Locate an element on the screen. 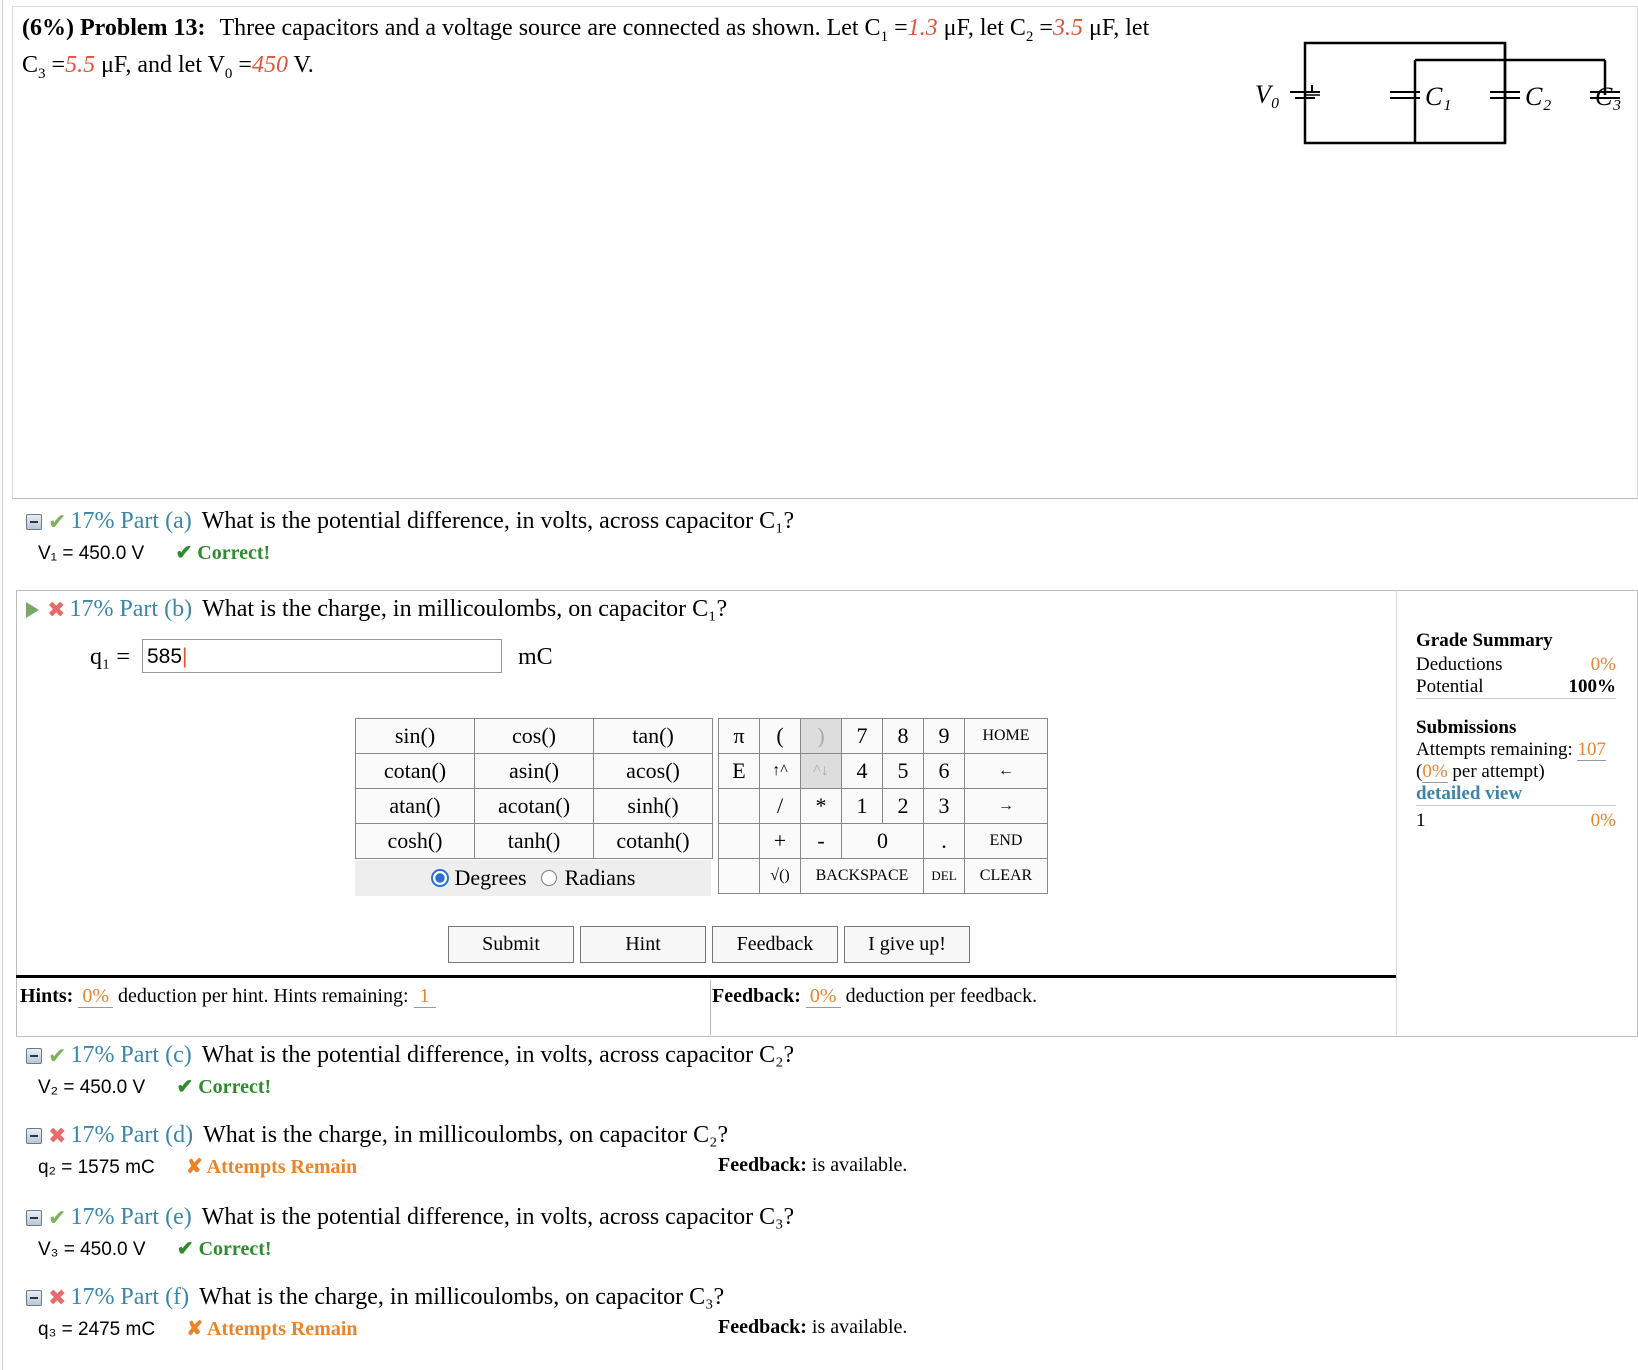 The image size is (1638, 1370). part-a-answer: V₁ = 450.0 V ✔ Correct! is located at coordinates (154, 553).